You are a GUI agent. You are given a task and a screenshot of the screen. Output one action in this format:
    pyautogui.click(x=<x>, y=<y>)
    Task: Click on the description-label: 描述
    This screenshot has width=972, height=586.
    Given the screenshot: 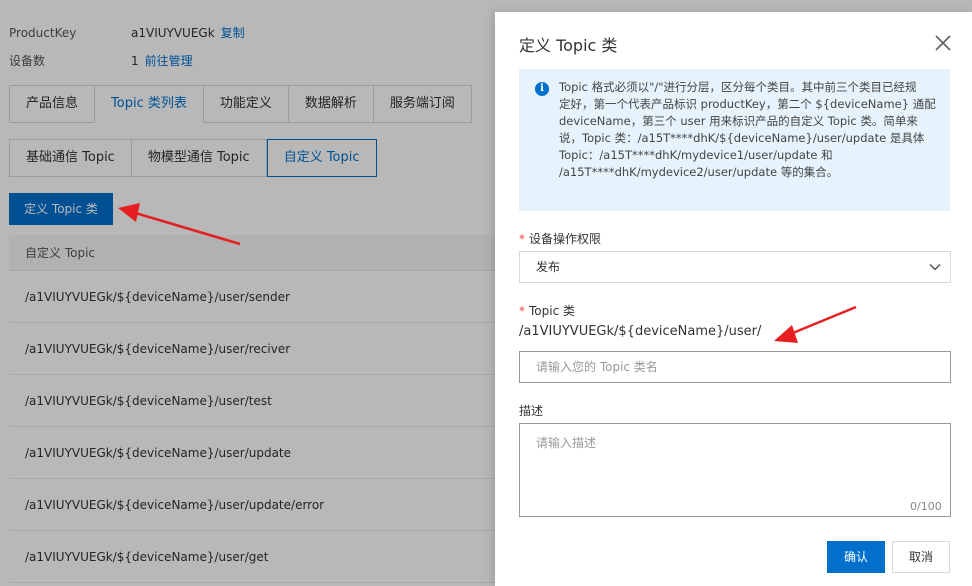 What is the action you would take?
    pyautogui.click(x=531, y=411)
    